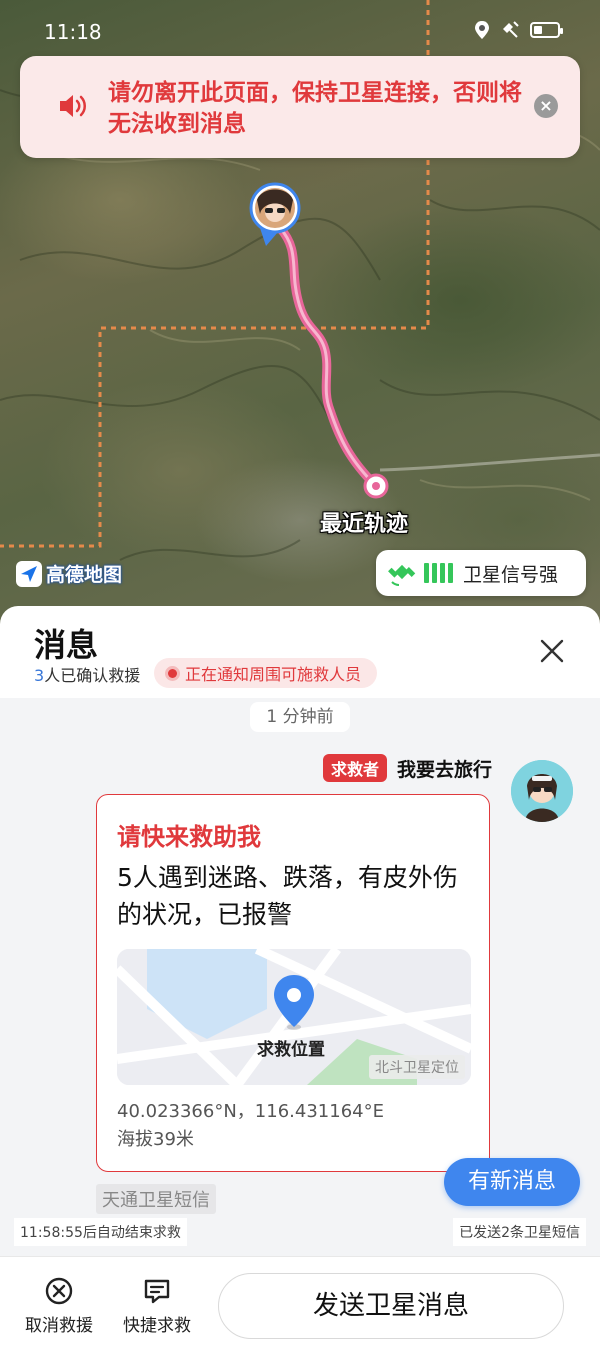 Image resolution: width=600 pixels, height=1355 pixels. I want to click on status-bar: 11:18, so click(300, 31).